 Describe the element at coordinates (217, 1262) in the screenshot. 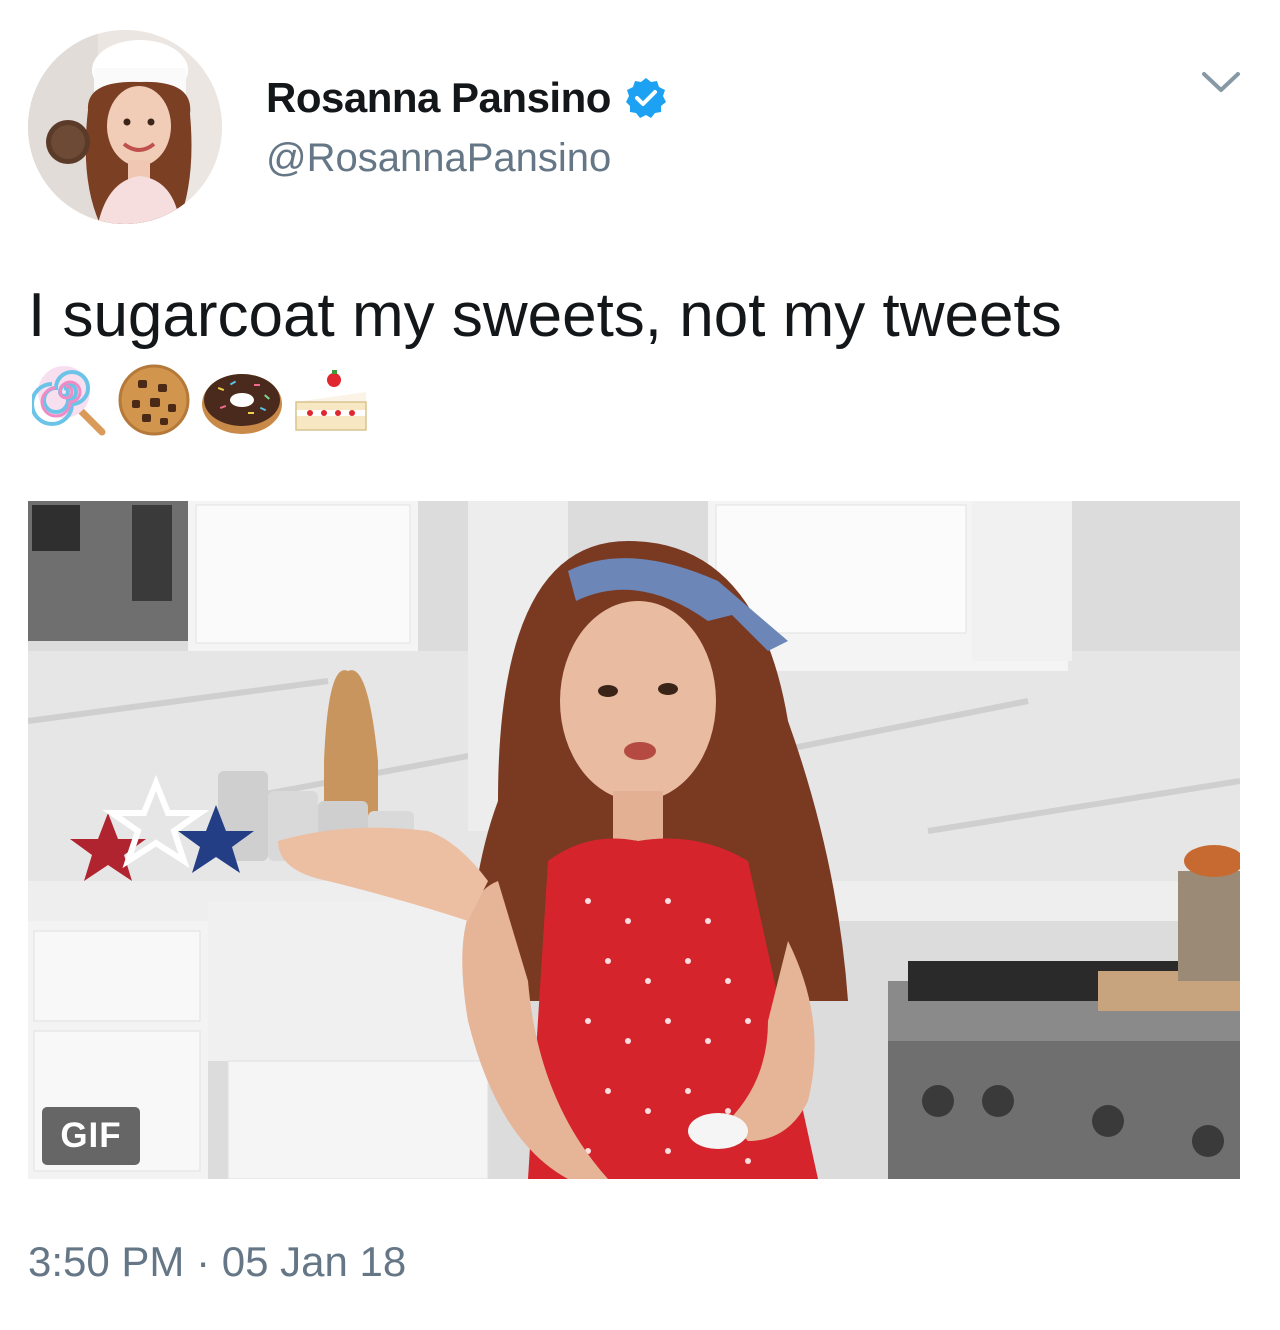

I see `timestamp: 3:50 PM · 05 Jan 18` at that location.